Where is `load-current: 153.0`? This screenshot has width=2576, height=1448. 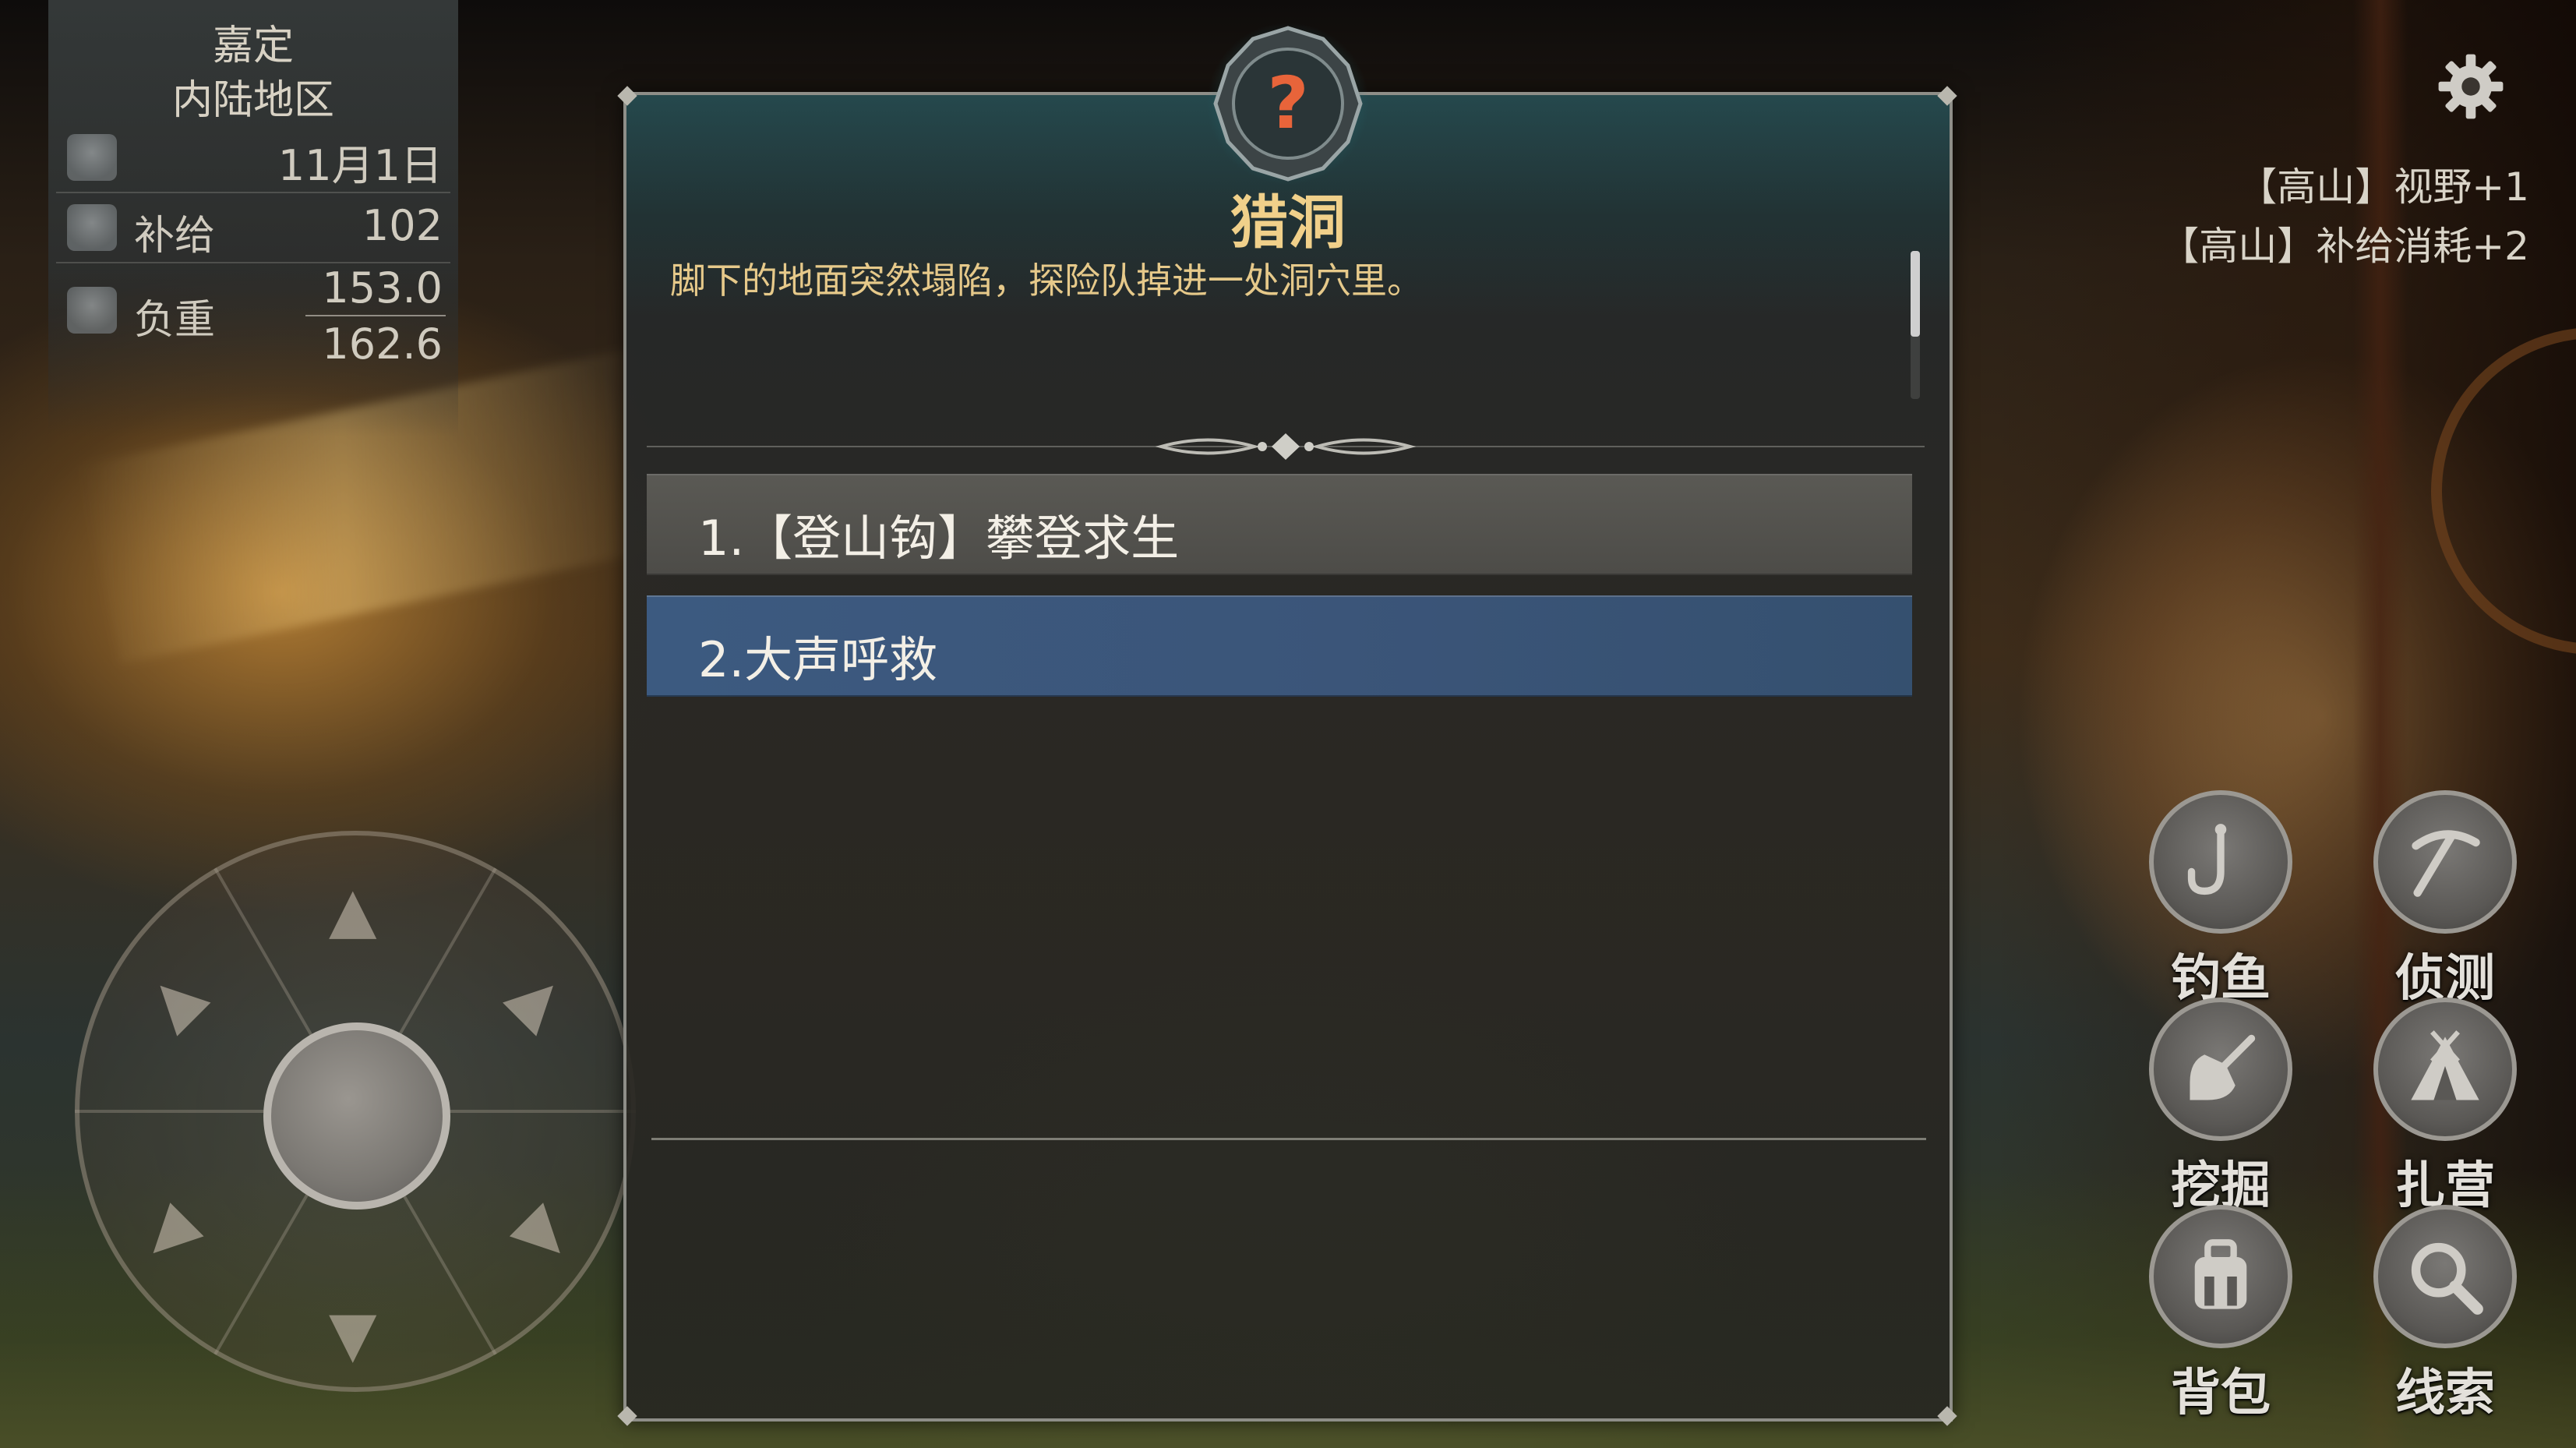
load-current: 153.0 is located at coordinates (382, 288).